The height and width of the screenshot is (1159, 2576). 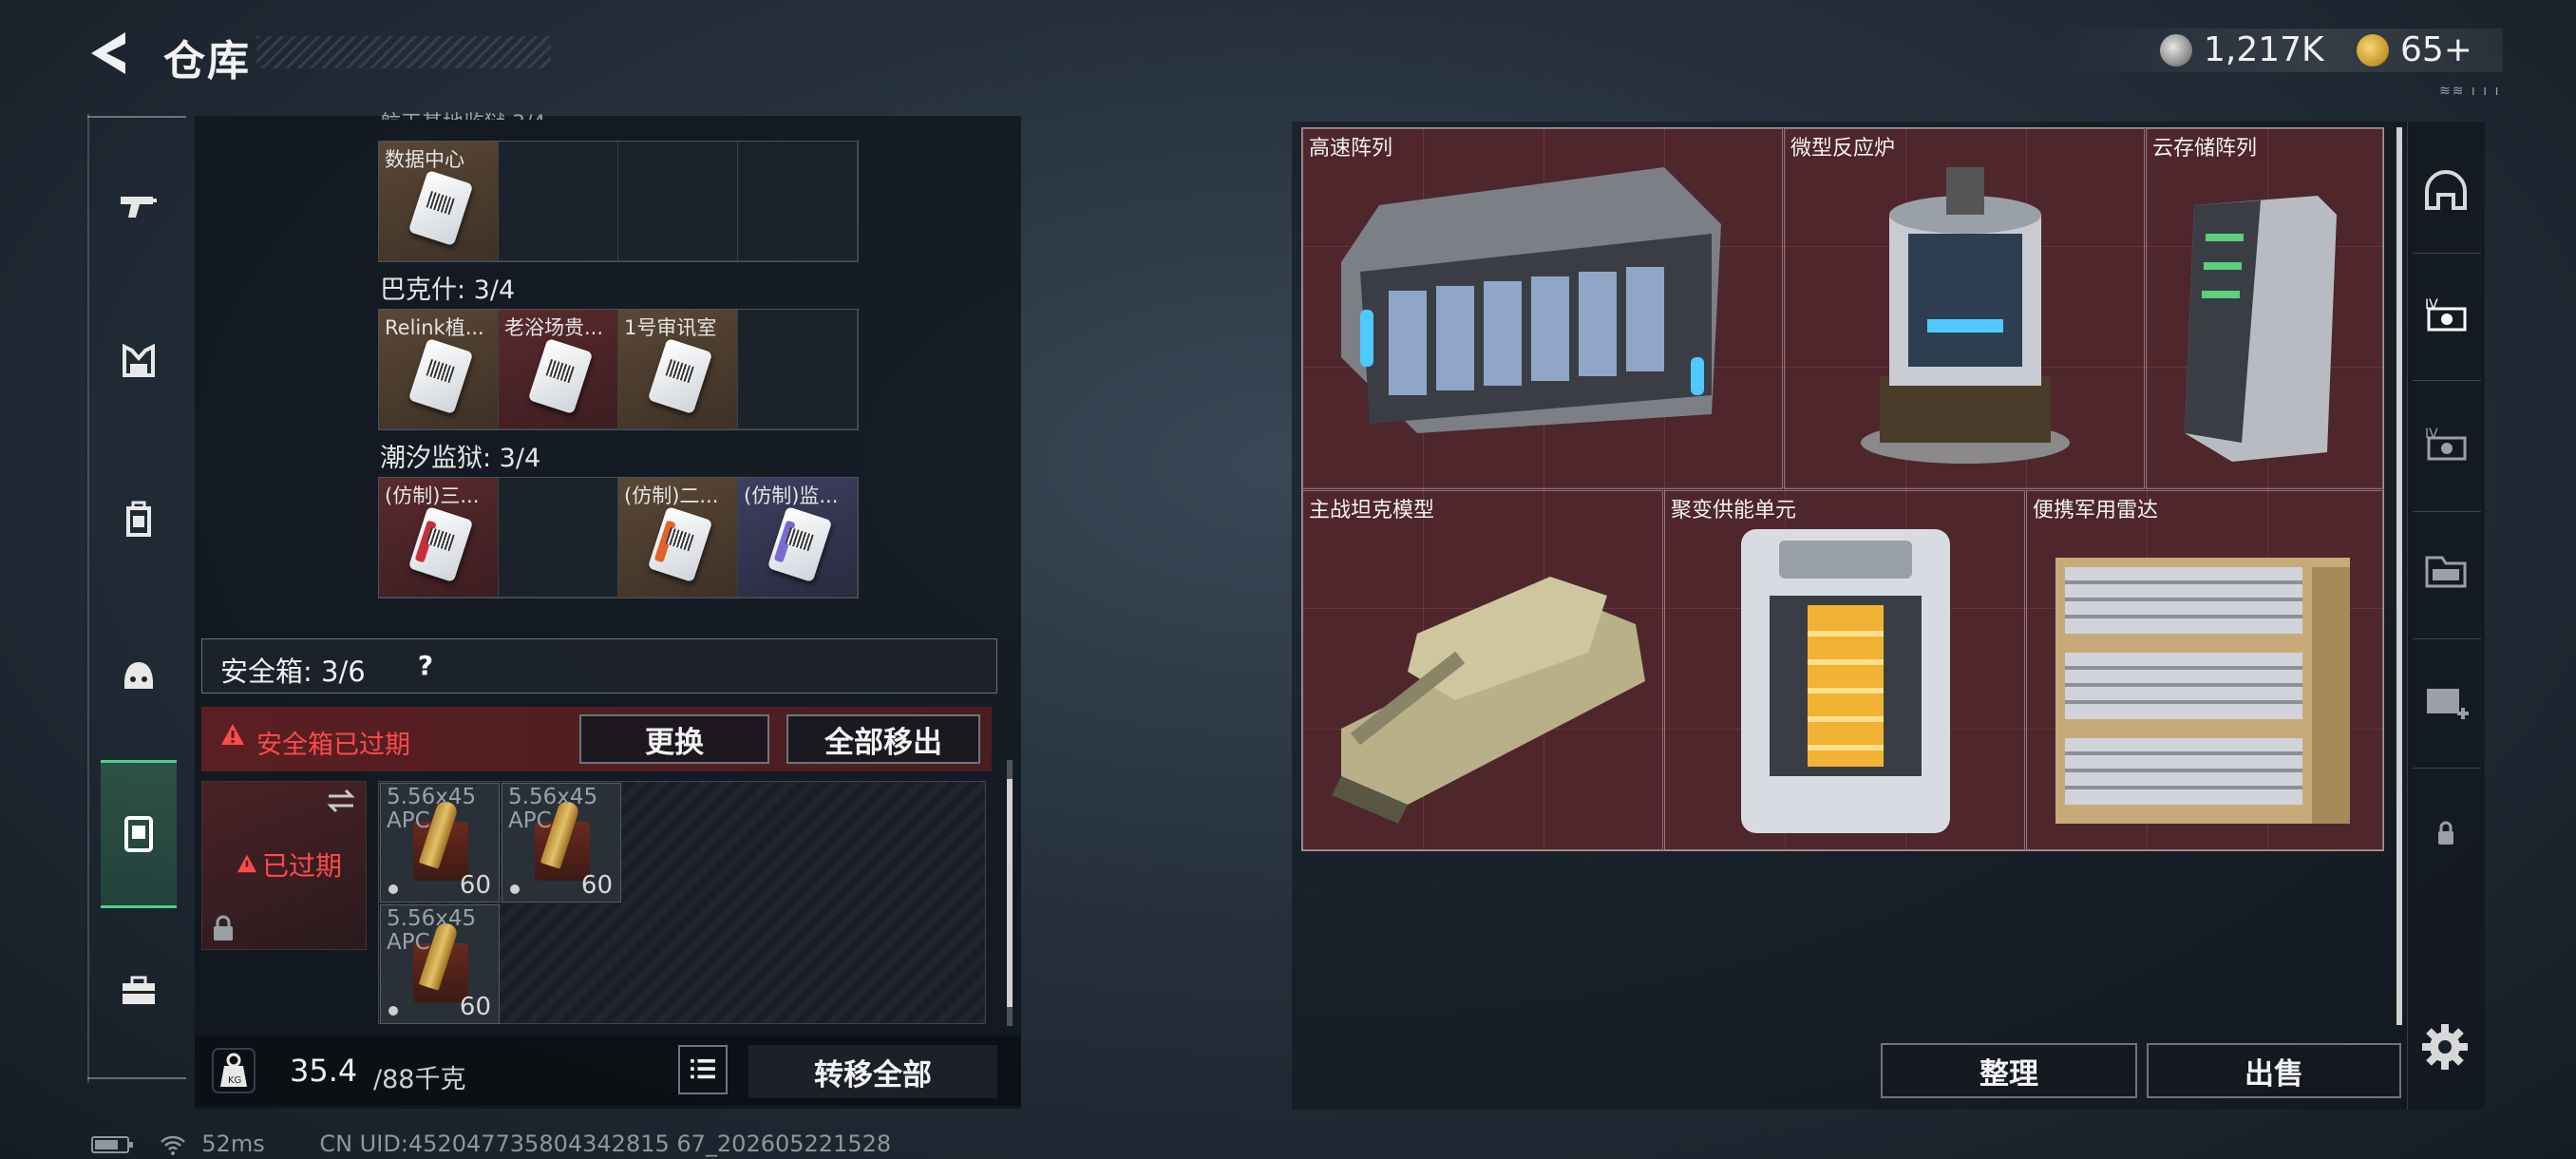 What do you see at coordinates (2009, 1070) in the screenshot?
I see `sort-button: 整理` at bounding box center [2009, 1070].